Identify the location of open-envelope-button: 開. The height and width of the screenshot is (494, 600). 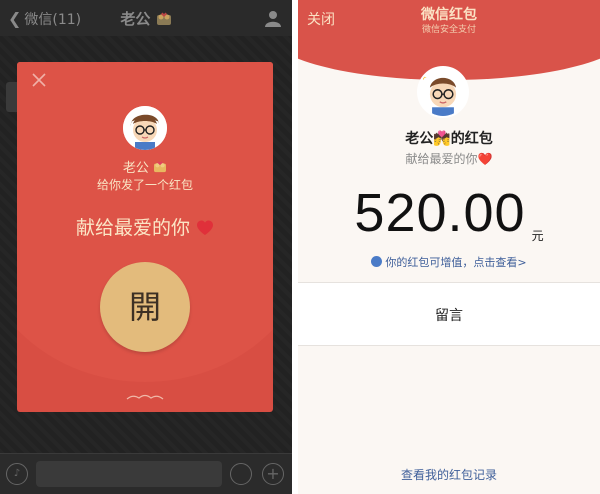
(145, 307).